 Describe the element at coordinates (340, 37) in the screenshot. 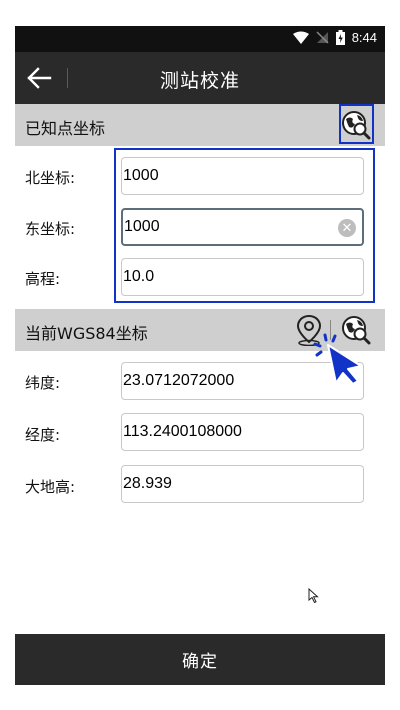

I see `battery-icon` at that location.